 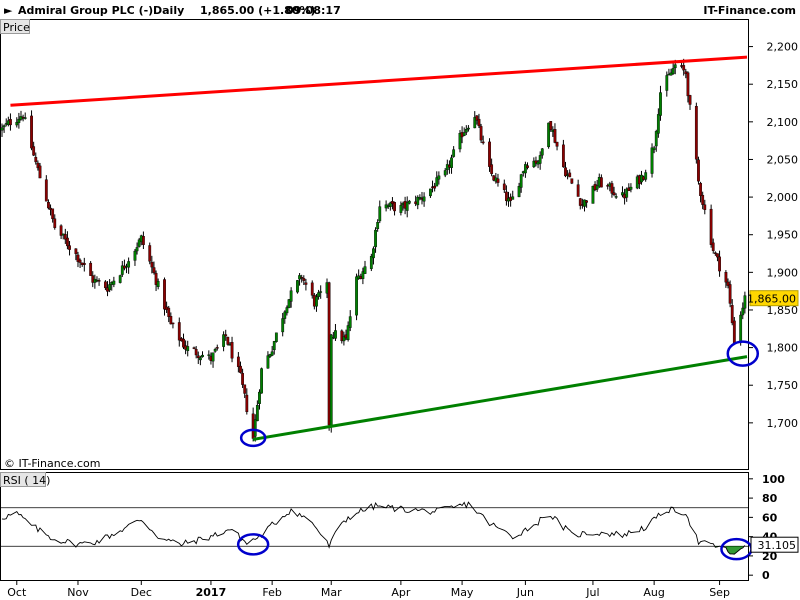 What do you see at coordinates (783, 47) in the screenshot?
I see `price-ytick-label: 2,200` at bounding box center [783, 47].